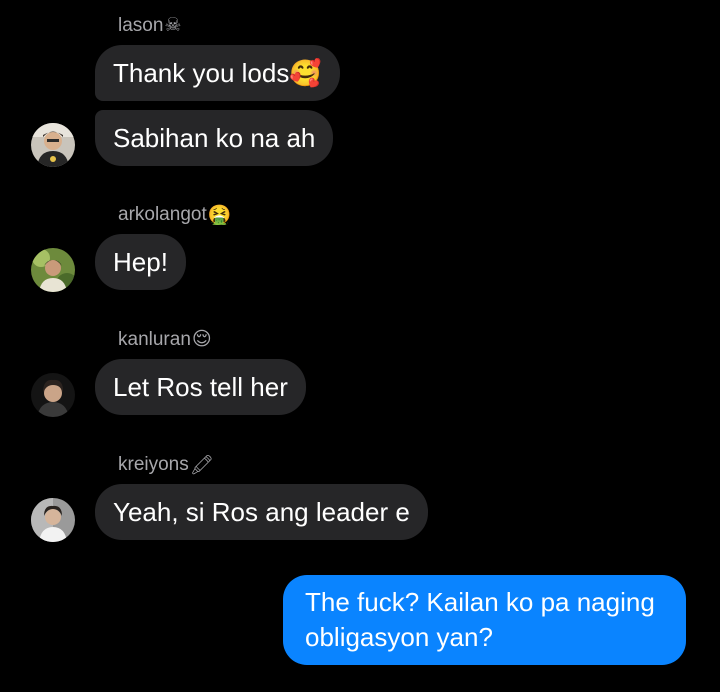 This screenshot has width=720, height=692. I want to click on relieved-face-icon: 😌, so click(201, 339).